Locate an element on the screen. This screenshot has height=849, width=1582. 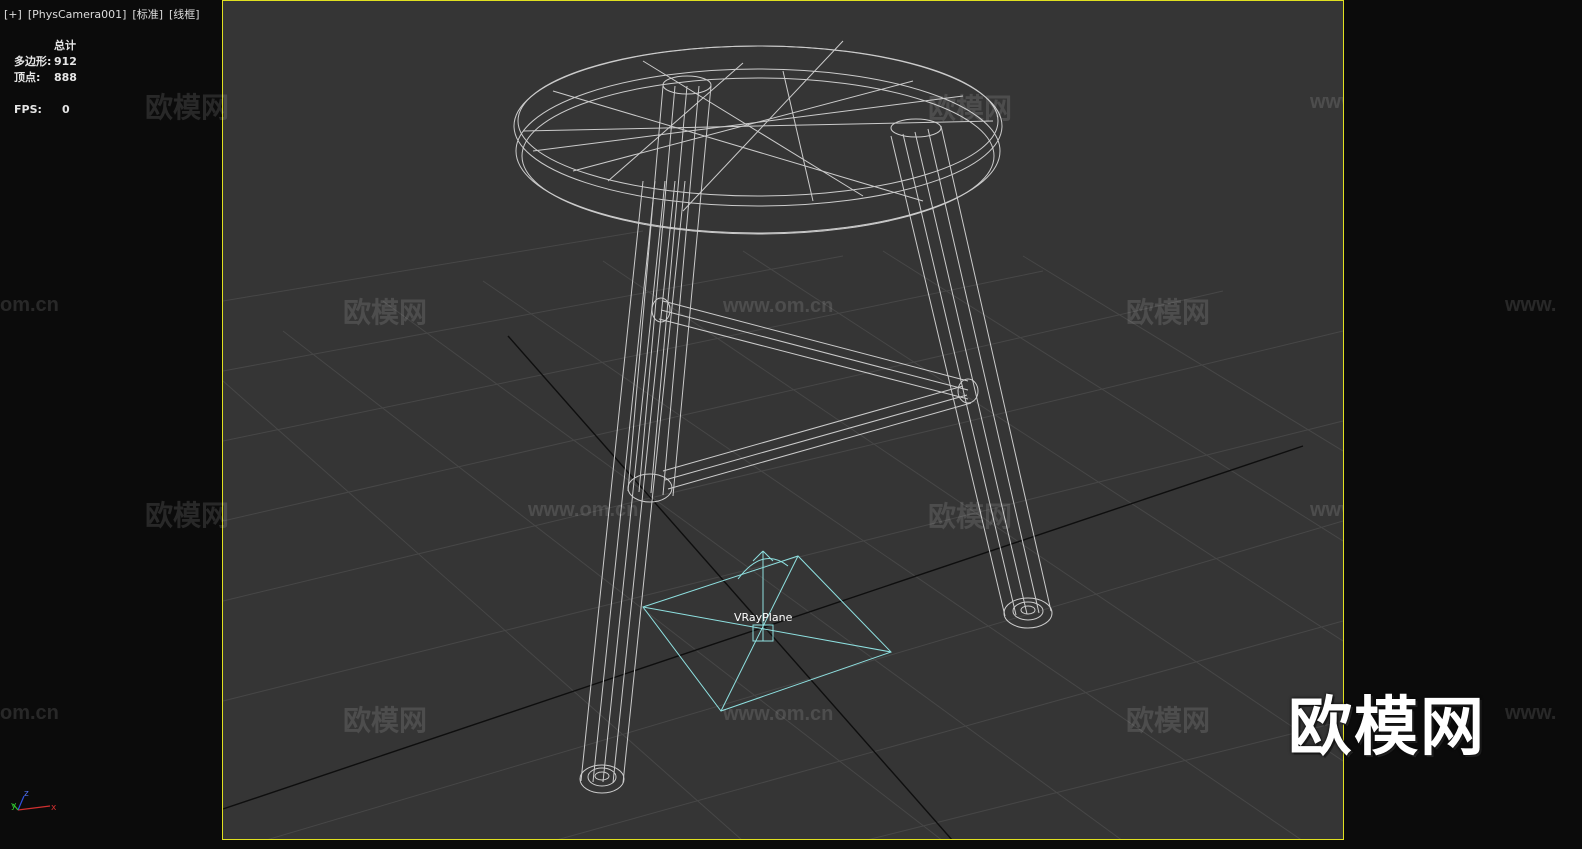
stats-vertices-row: 顶点: 888 is located at coordinates (45, 78).